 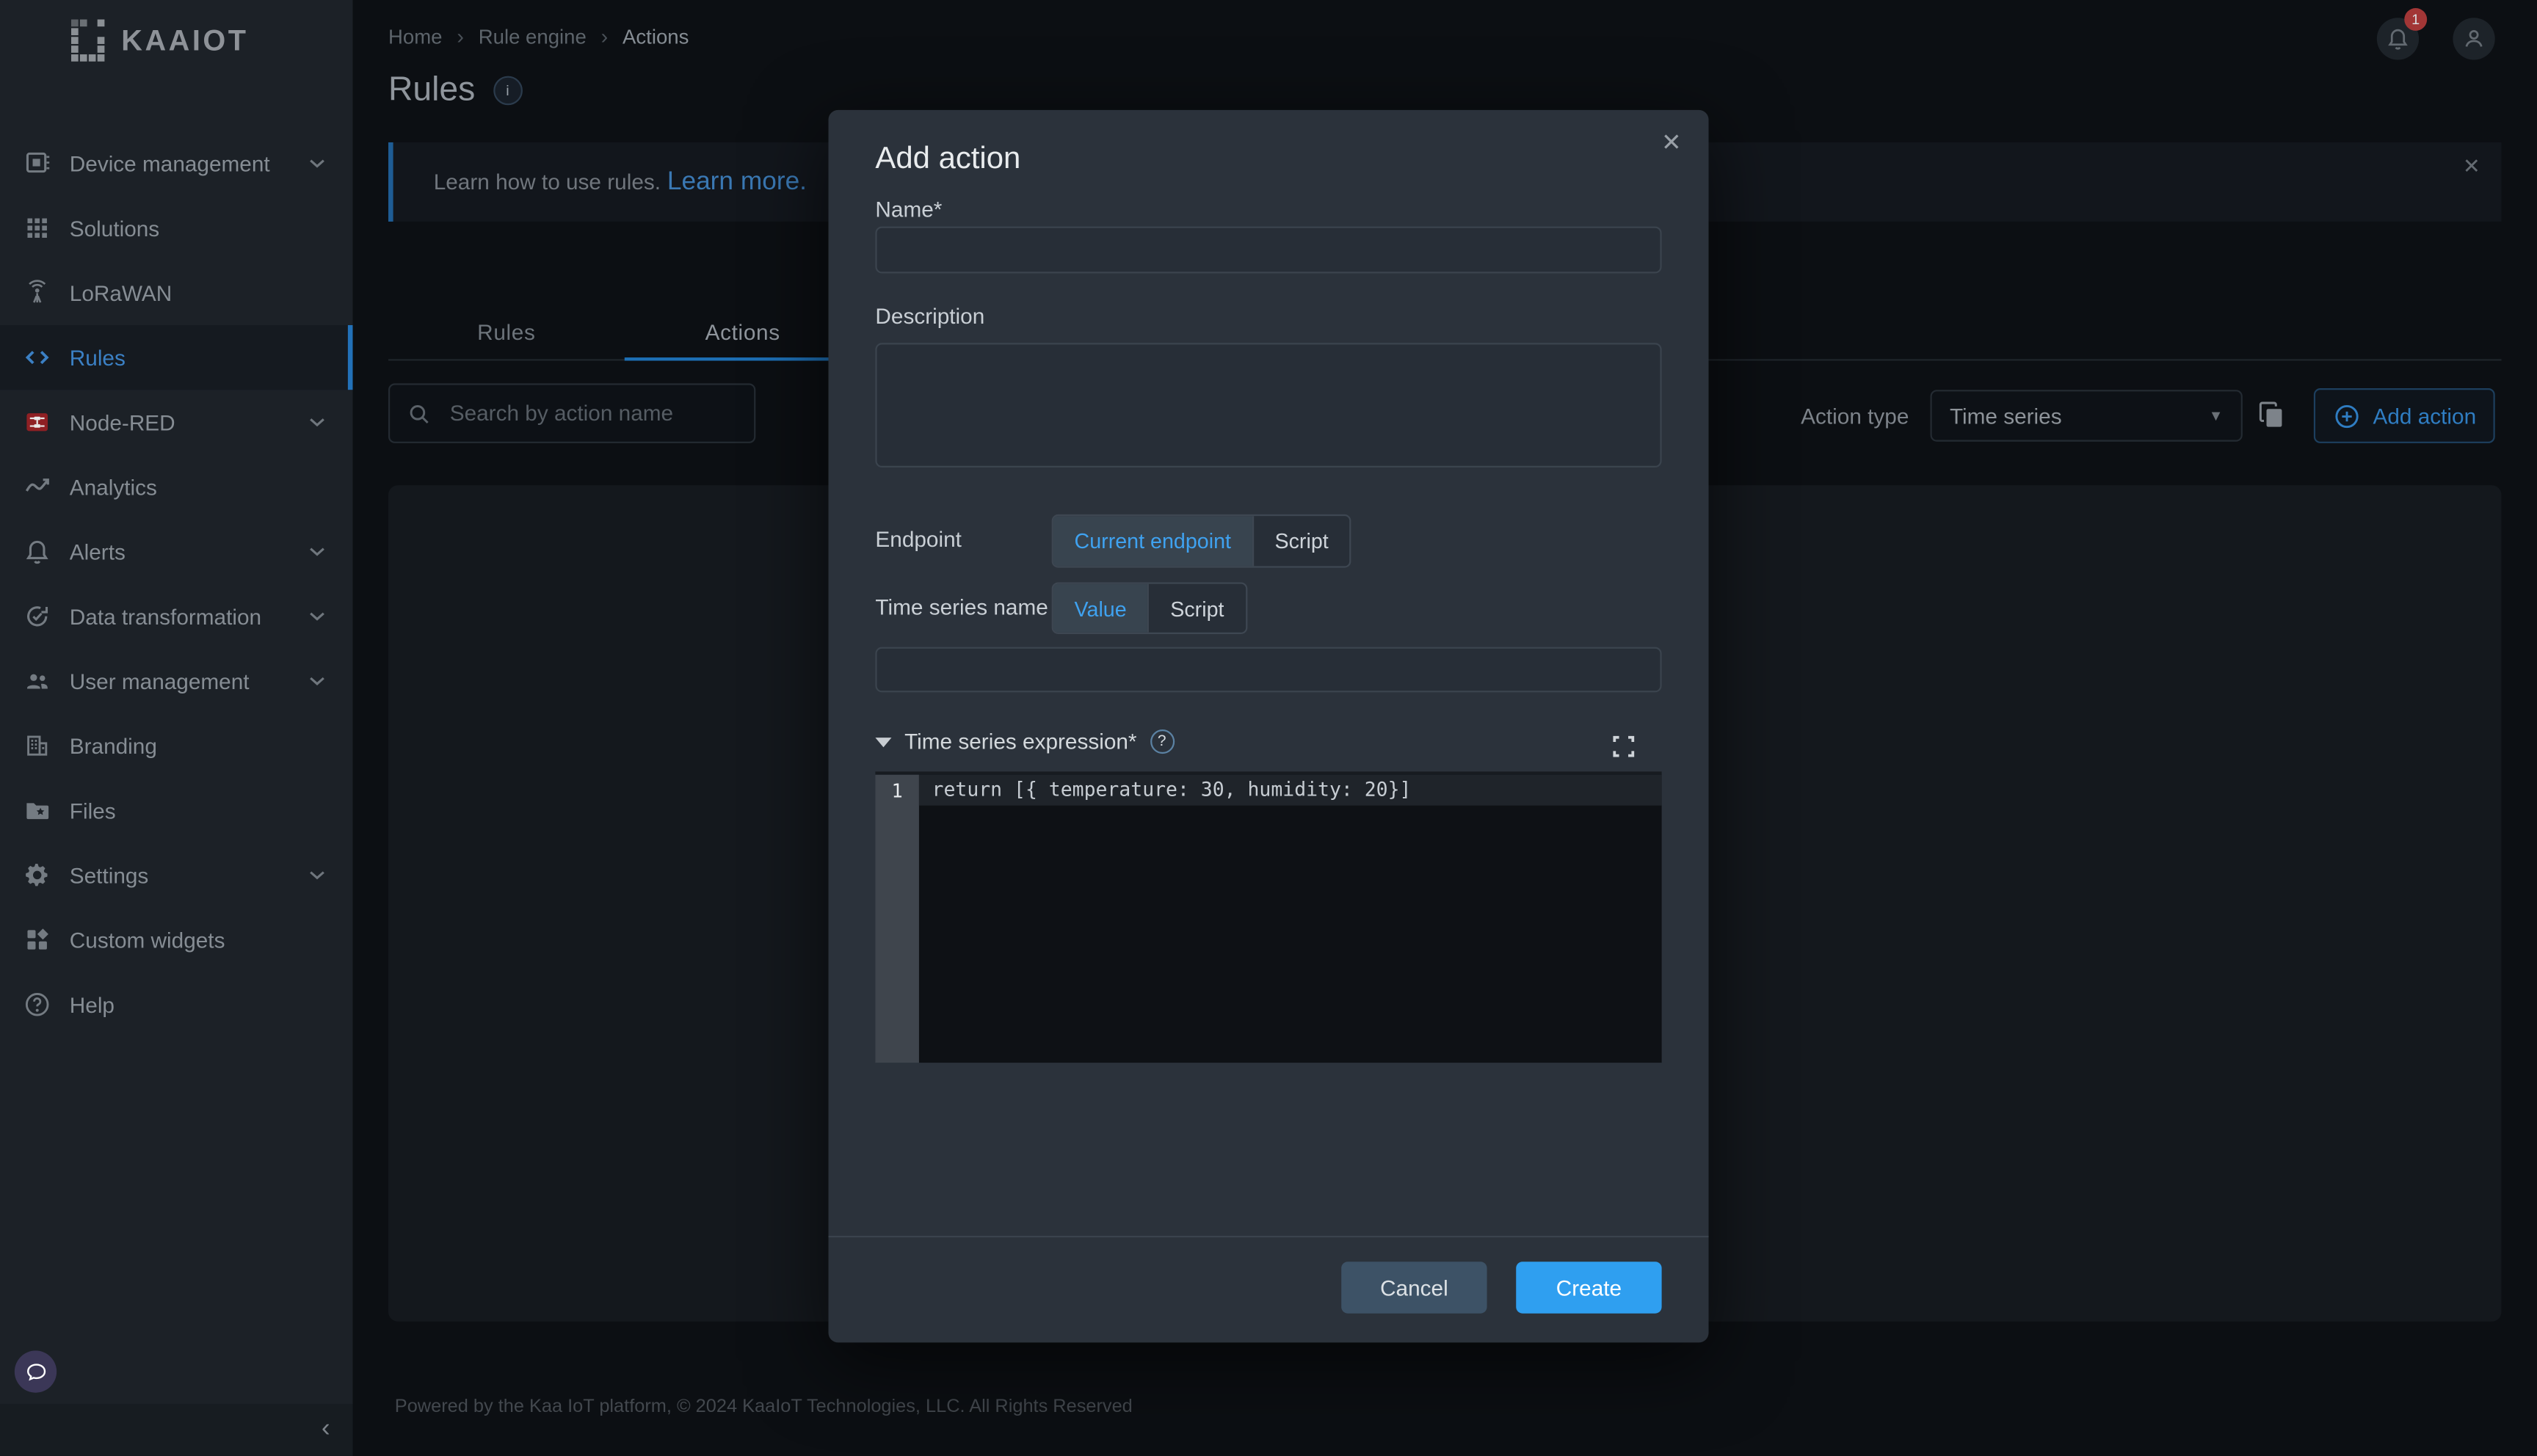 I want to click on antenna-icon, so click(x=37, y=293).